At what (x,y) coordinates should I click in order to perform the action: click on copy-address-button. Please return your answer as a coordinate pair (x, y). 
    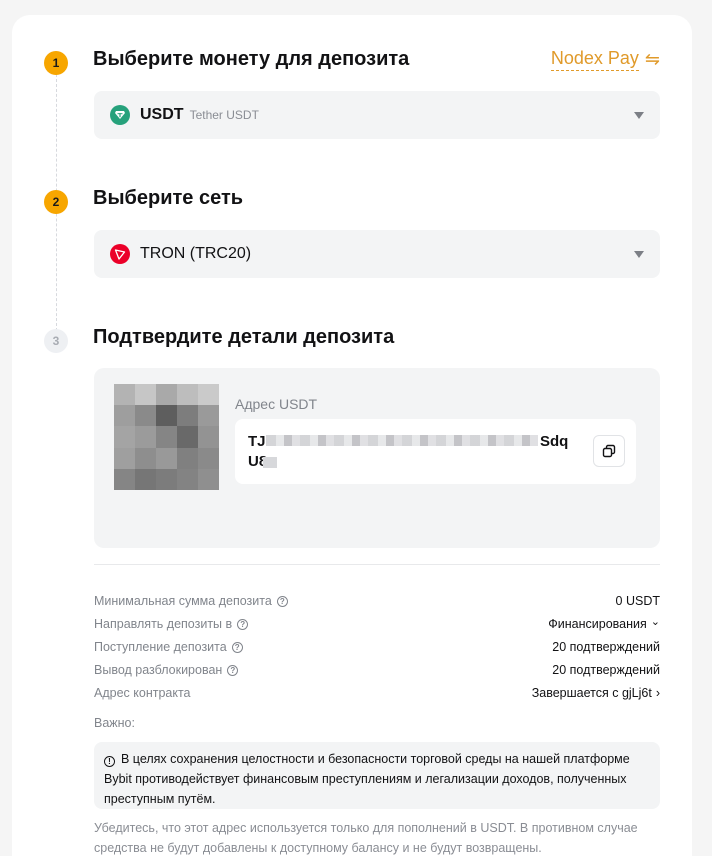
    Looking at the image, I should click on (609, 451).